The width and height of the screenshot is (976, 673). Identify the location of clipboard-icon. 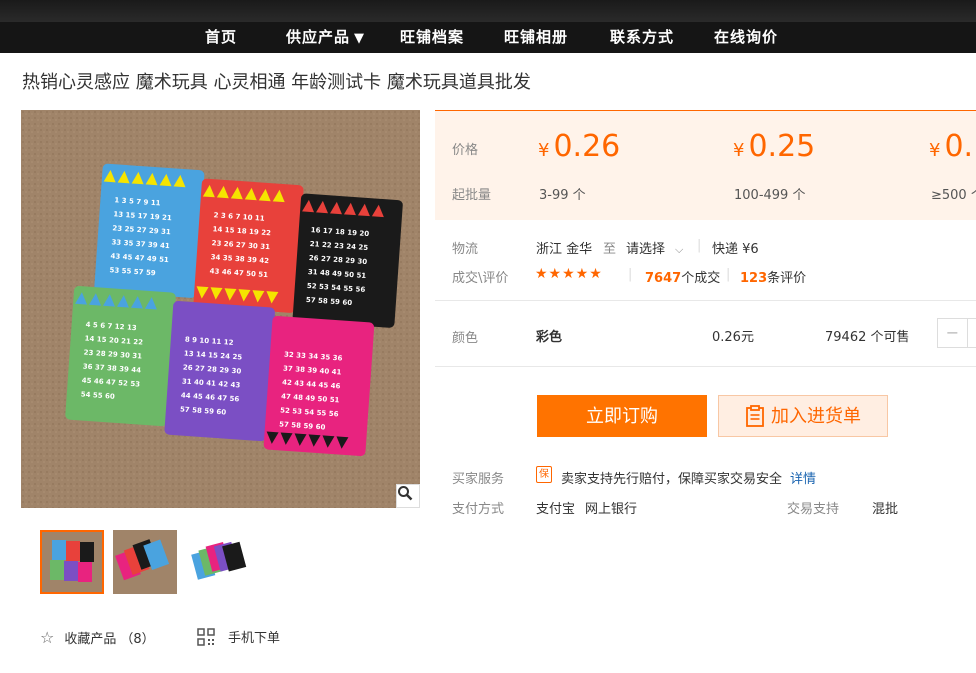
(755, 416).